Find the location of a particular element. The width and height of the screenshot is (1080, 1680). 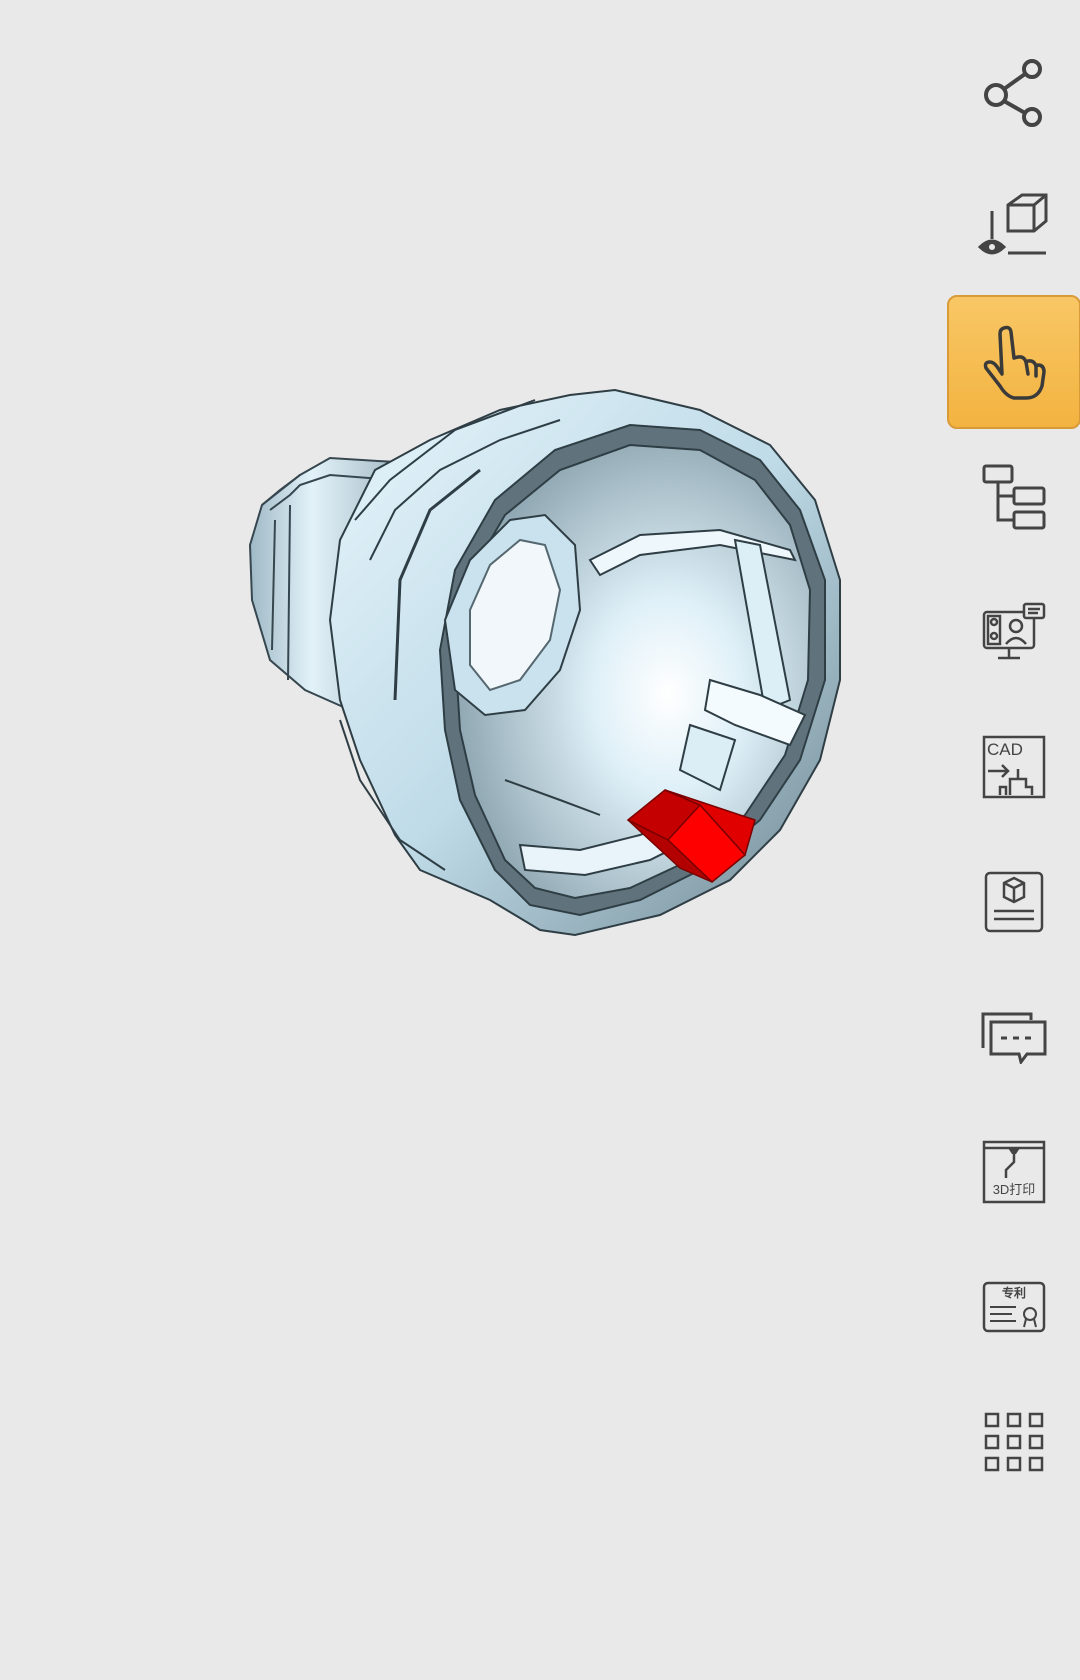

right-toolbar: CAD 3D打印 专利 is located at coordinates (1005, 840).